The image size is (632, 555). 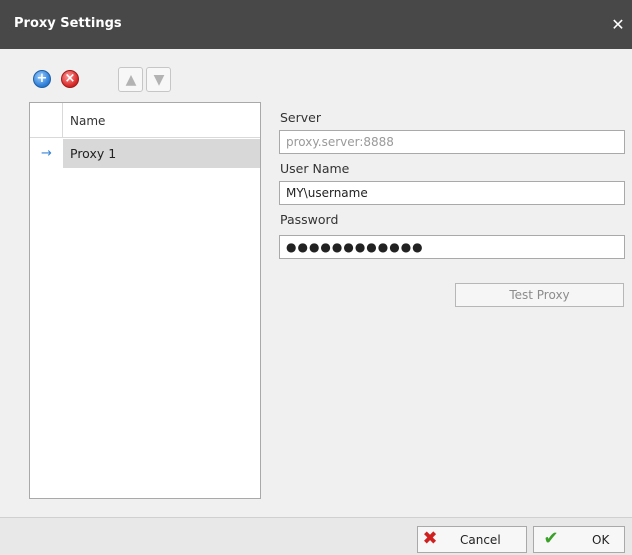 What do you see at coordinates (452, 247) in the screenshot?
I see `password-input: ●●●●●●●●●●●●` at bounding box center [452, 247].